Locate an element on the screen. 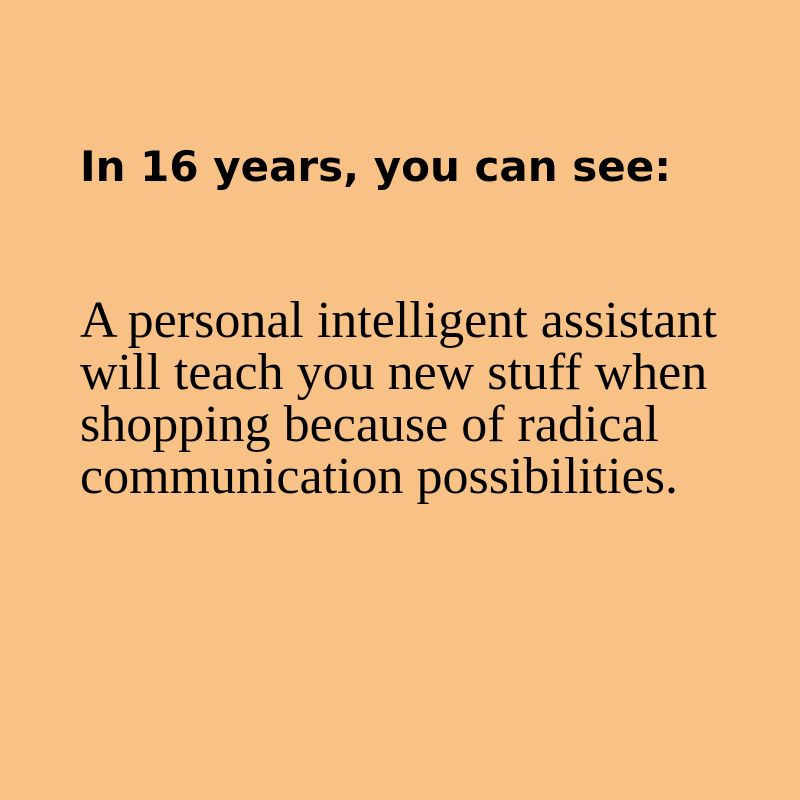 The width and height of the screenshot is (800, 800). card-headline: In 16 years, you can see: is located at coordinates (375, 166).